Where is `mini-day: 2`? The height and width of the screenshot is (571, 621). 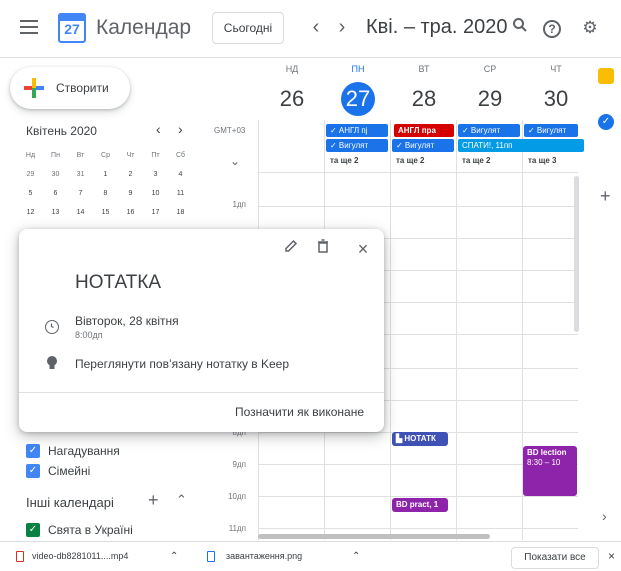 mini-day: 2 is located at coordinates (130, 174).